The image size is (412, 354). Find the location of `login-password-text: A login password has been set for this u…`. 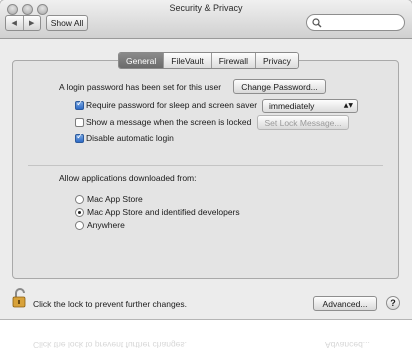

login-password-text: A login password has been set for this u… is located at coordinates (140, 87).